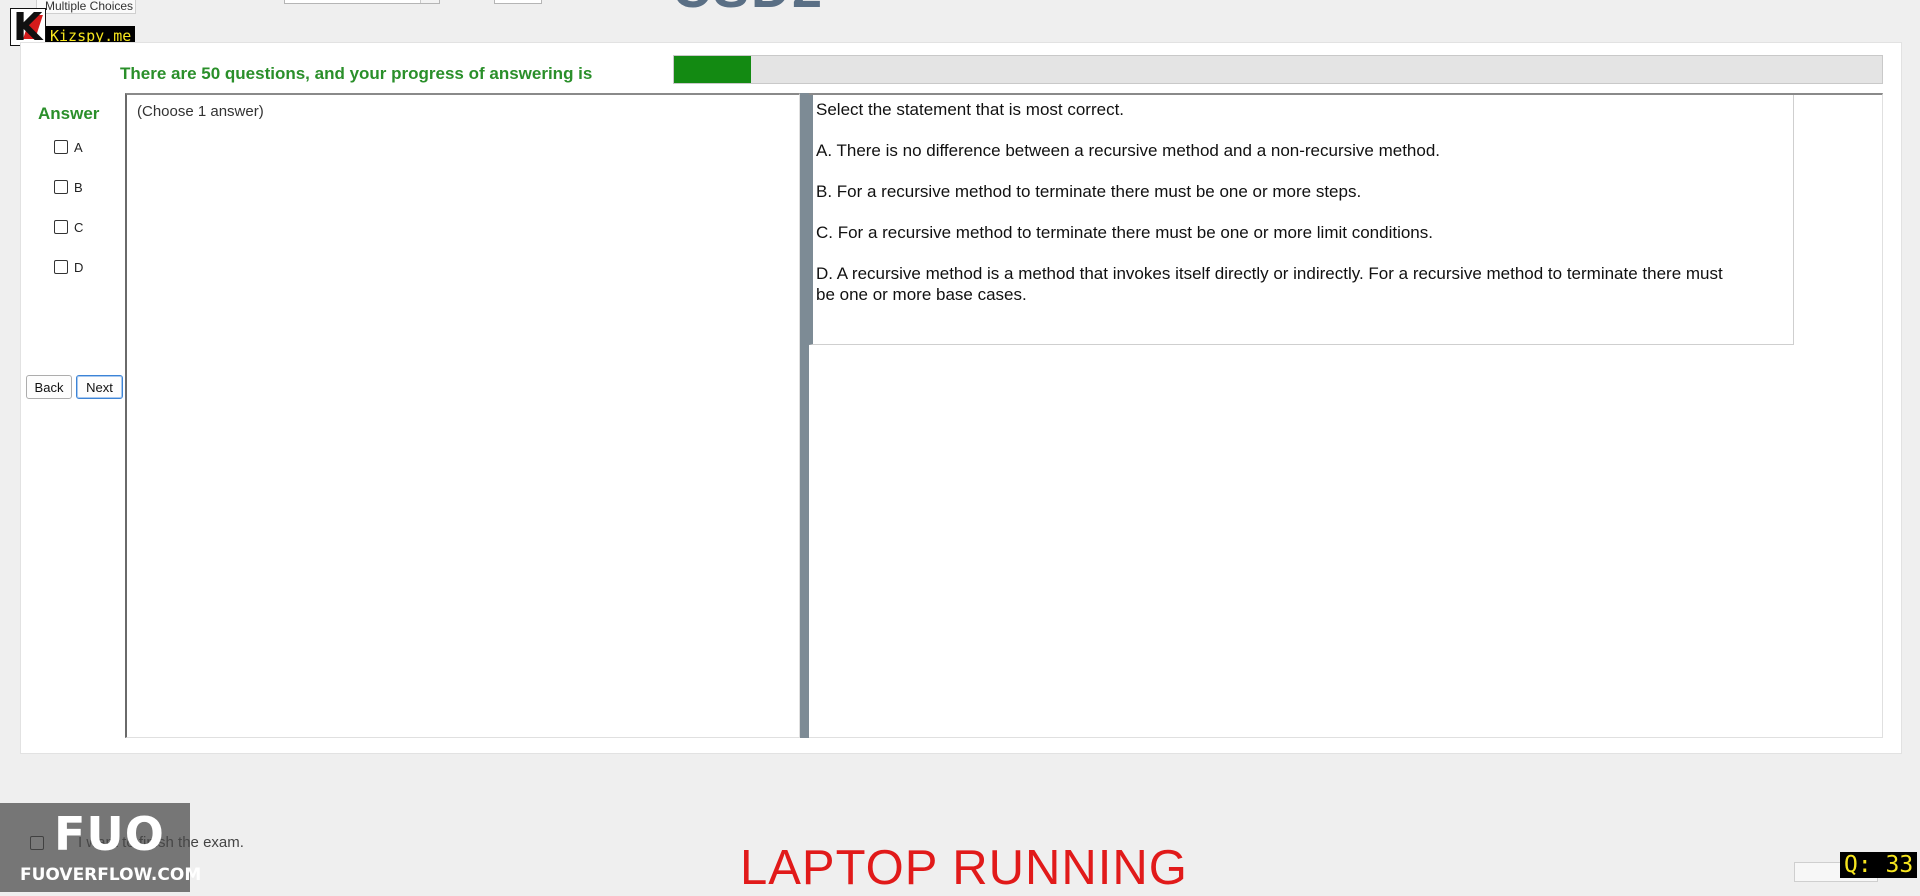  I want to click on option-d: D, so click(68, 267).